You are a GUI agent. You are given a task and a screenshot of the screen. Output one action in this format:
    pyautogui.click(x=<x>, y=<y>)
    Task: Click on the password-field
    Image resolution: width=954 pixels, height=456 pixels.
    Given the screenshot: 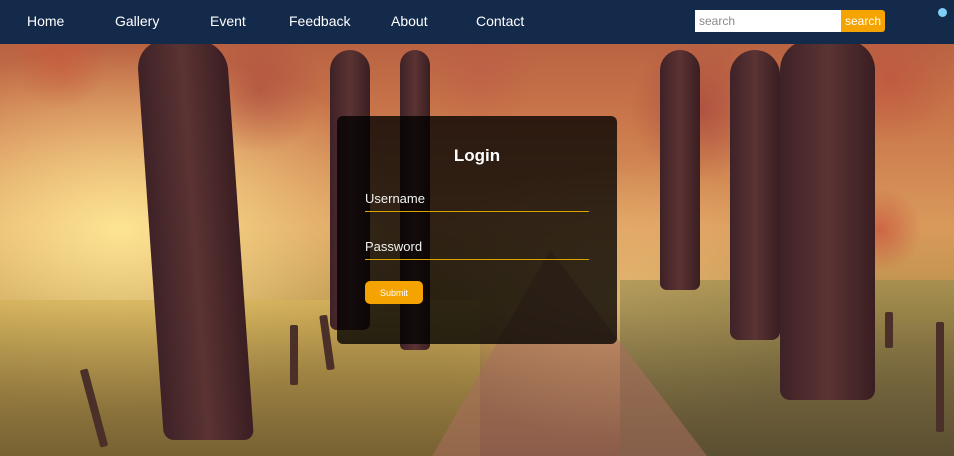 What is the action you would take?
    pyautogui.click(x=477, y=246)
    